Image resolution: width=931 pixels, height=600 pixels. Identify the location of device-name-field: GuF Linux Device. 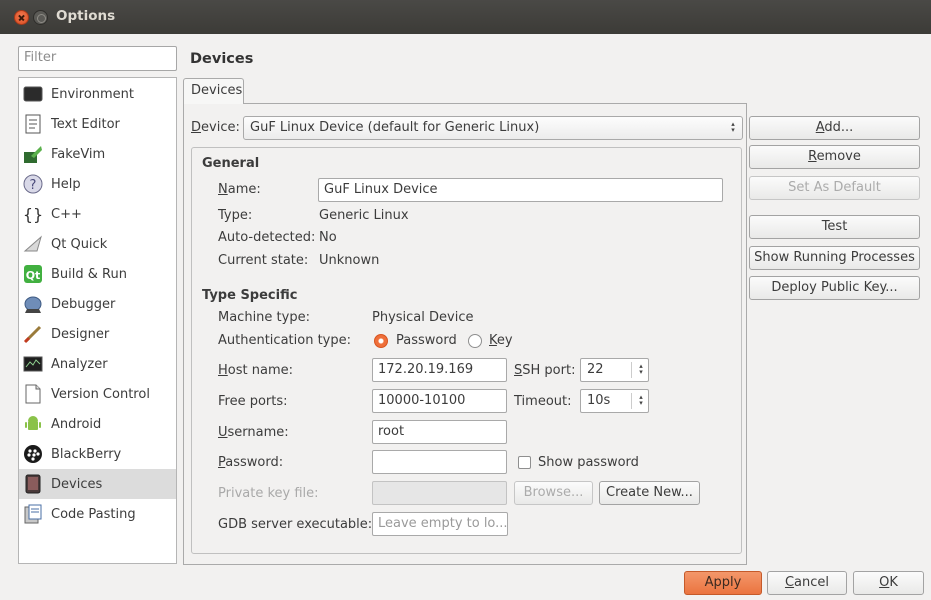
(520, 190).